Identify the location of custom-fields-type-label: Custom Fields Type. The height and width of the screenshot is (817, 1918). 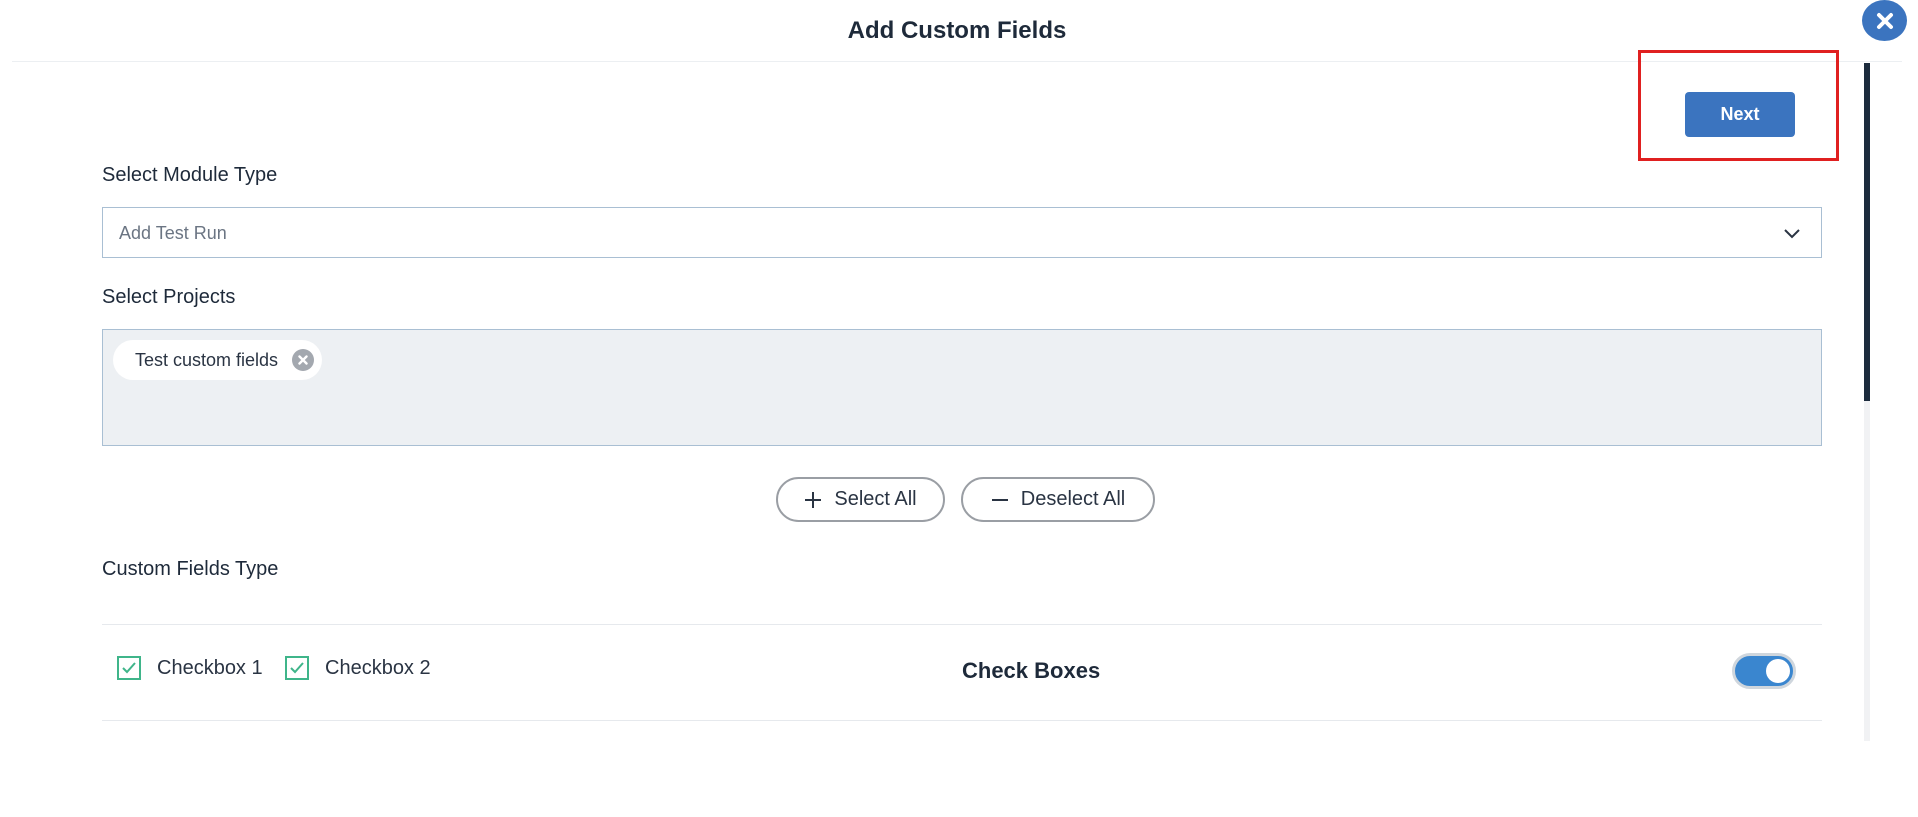
(190, 569).